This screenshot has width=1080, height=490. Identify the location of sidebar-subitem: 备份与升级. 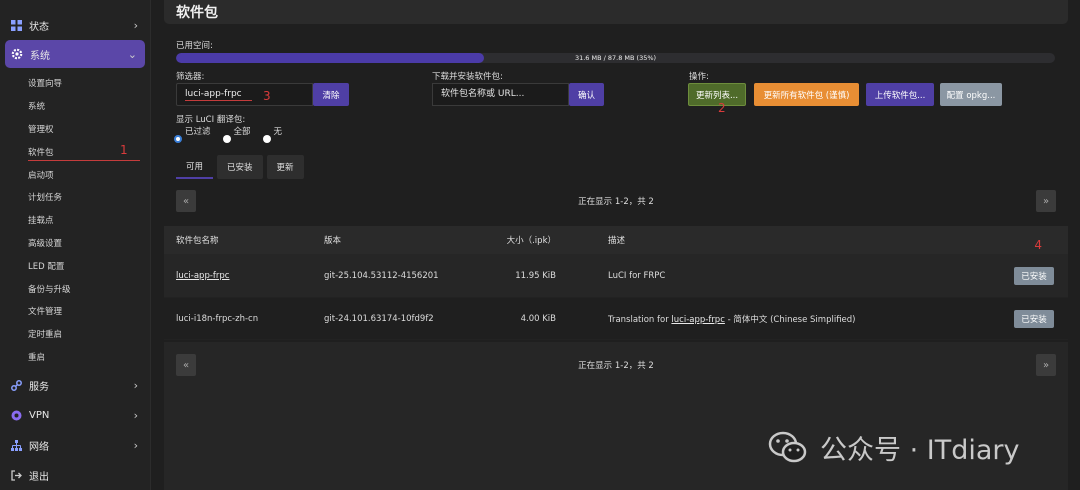
(75, 288).